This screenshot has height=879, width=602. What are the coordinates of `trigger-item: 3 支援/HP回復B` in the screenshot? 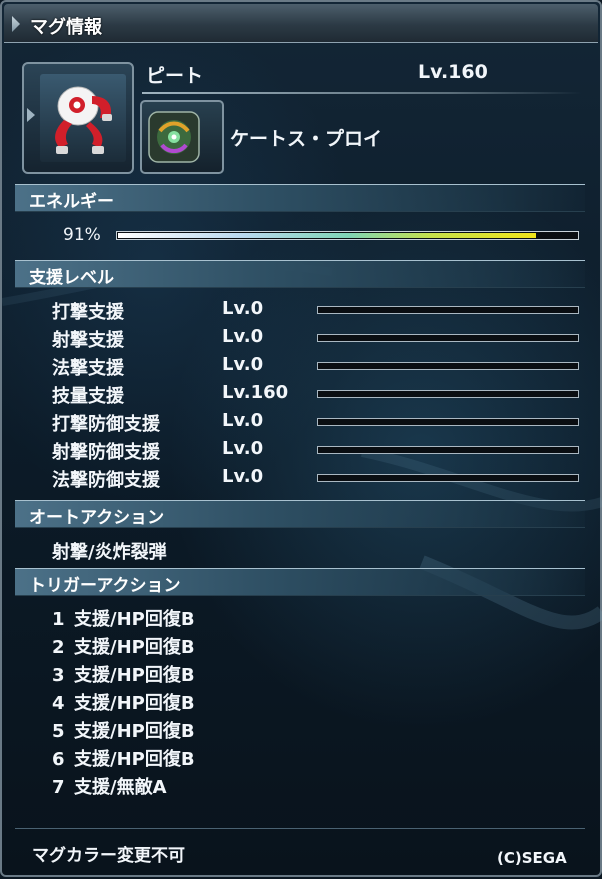 It's located at (123, 674).